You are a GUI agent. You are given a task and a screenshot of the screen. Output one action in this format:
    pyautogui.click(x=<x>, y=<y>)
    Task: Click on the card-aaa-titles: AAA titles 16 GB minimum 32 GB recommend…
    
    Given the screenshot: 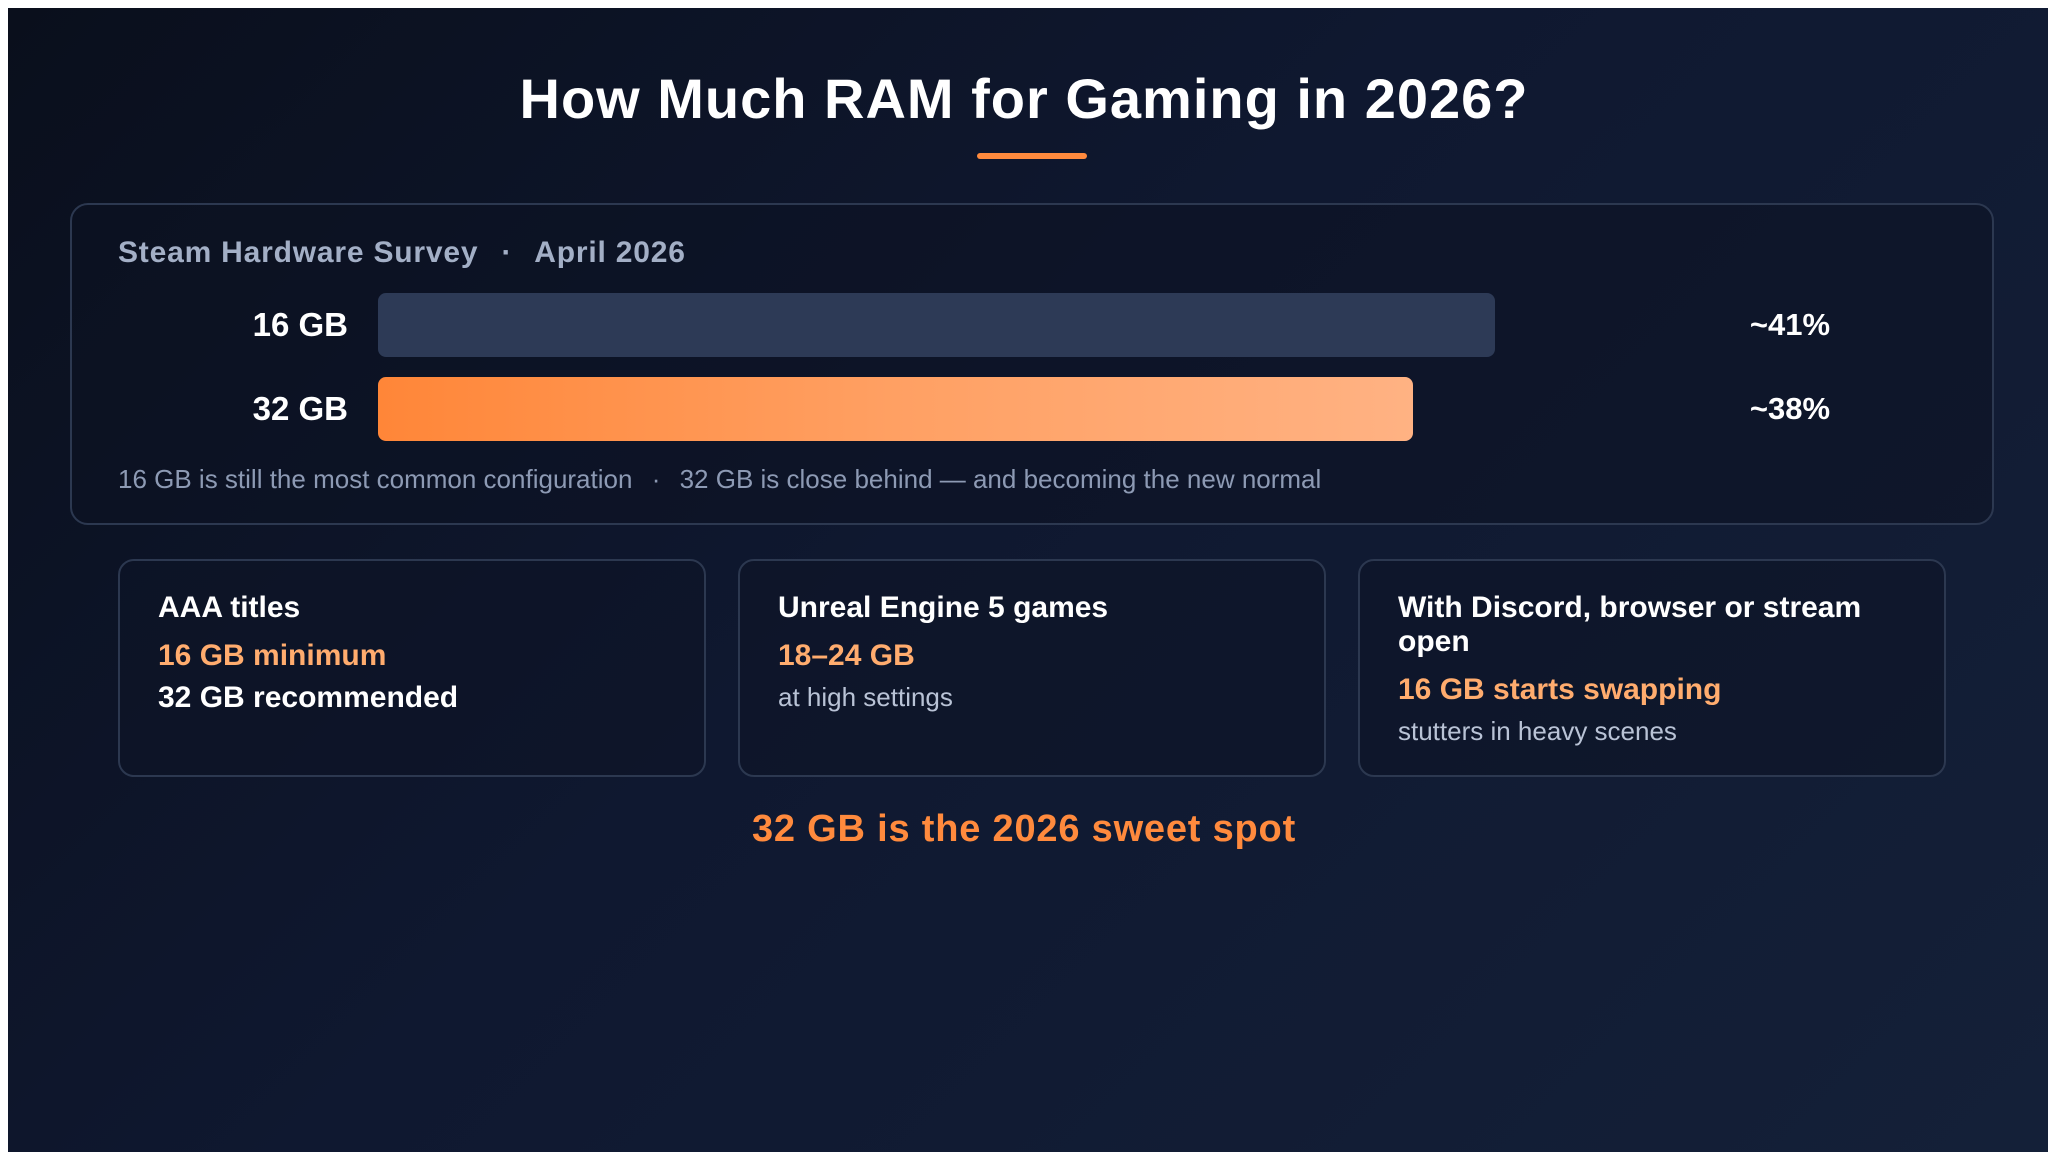 What is the action you would take?
    pyautogui.click(x=412, y=668)
    